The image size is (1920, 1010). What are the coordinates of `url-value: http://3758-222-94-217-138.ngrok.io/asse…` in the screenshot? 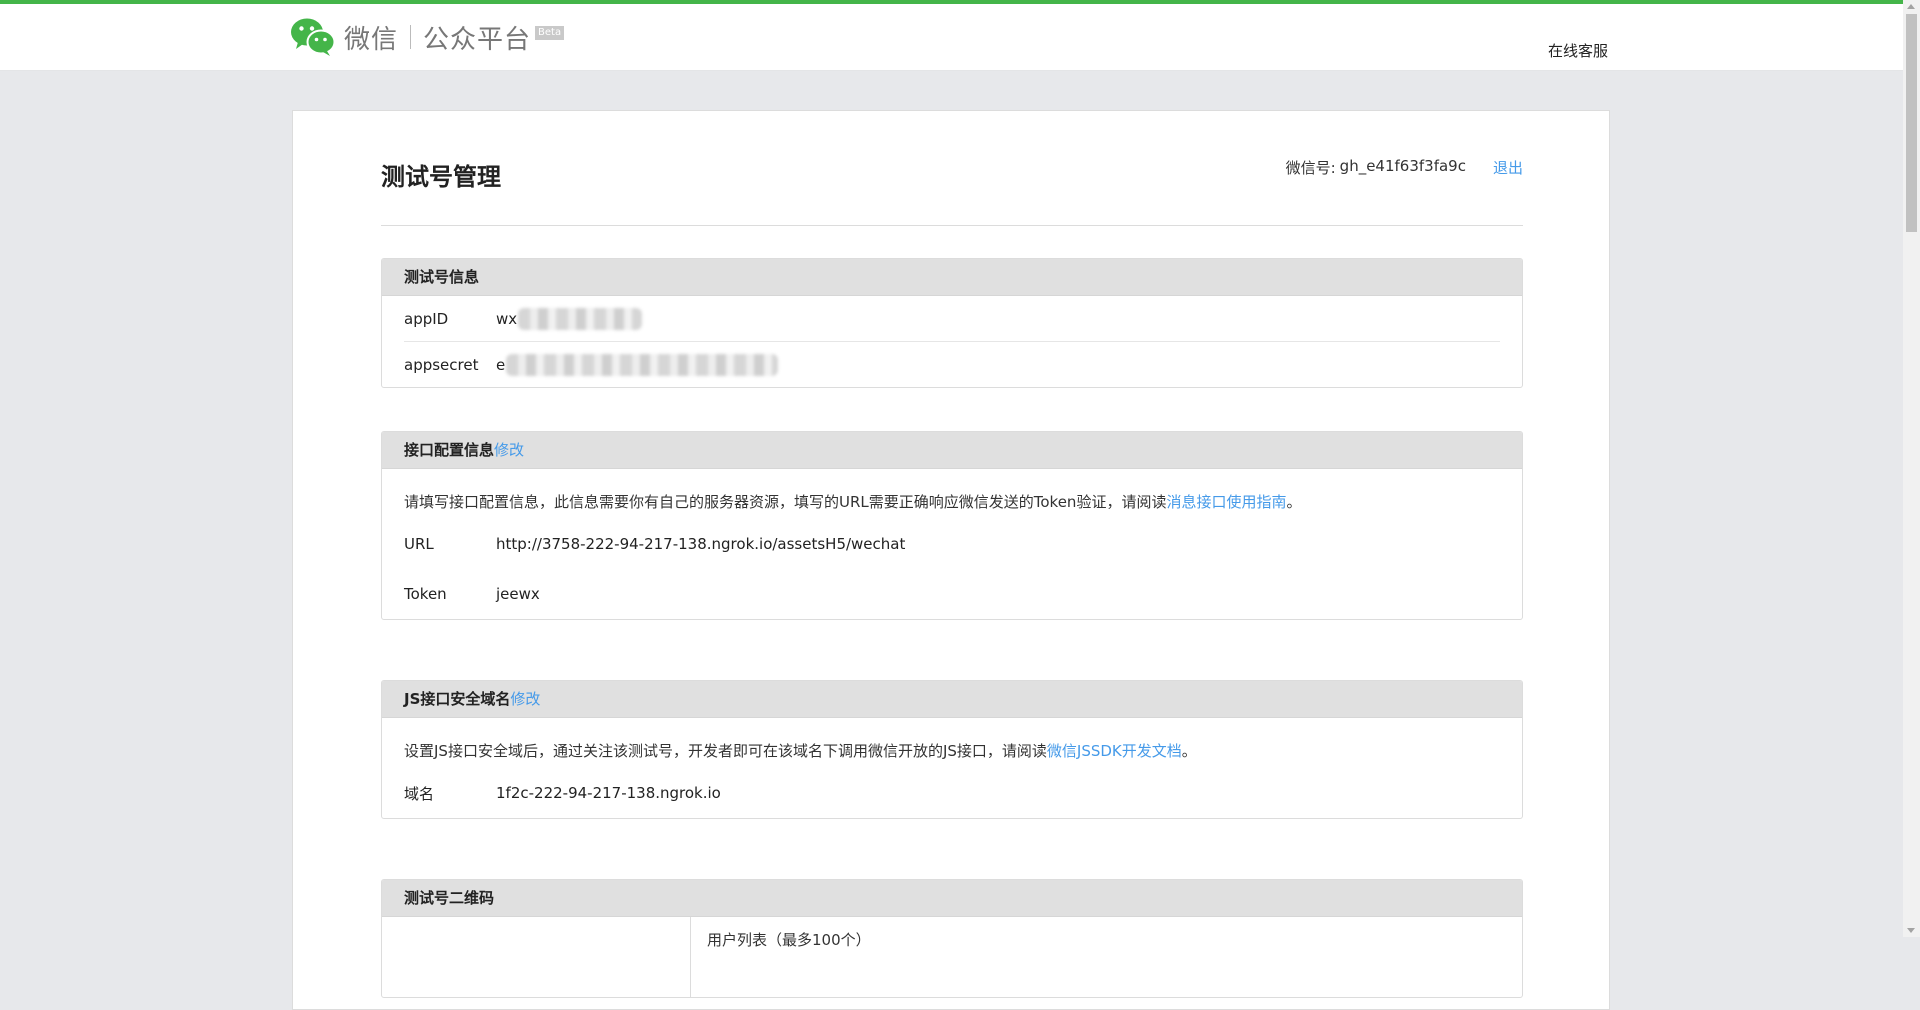 It's located at (700, 544).